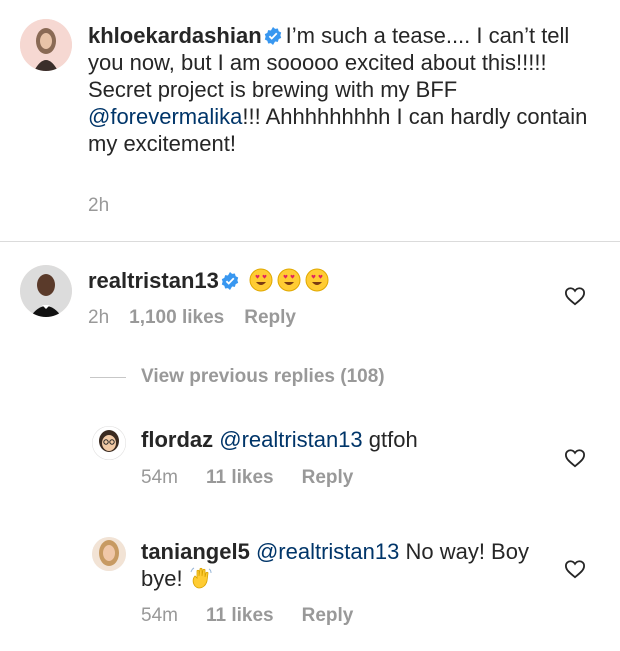  I want to click on reply-mention-flordaz: @realtristan13, so click(290, 439).